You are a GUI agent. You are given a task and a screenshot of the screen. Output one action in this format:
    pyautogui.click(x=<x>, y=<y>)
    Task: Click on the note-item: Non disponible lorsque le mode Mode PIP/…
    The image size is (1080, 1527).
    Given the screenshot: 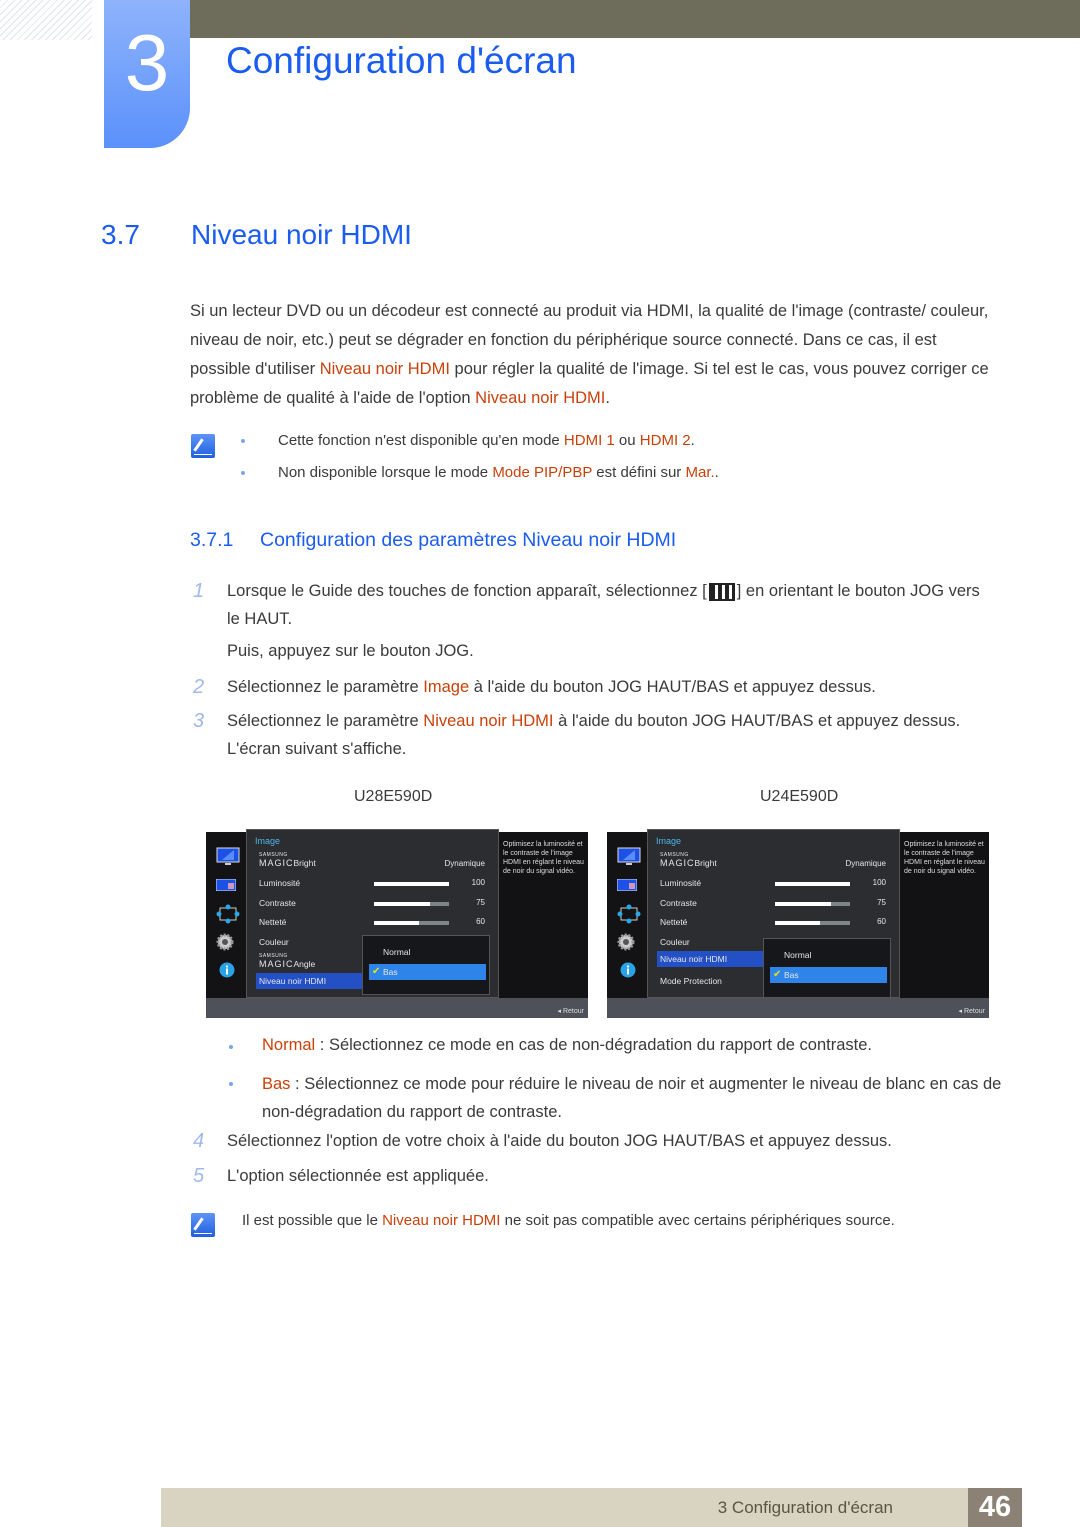 What is the action you would take?
    pyautogui.click(x=480, y=472)
    